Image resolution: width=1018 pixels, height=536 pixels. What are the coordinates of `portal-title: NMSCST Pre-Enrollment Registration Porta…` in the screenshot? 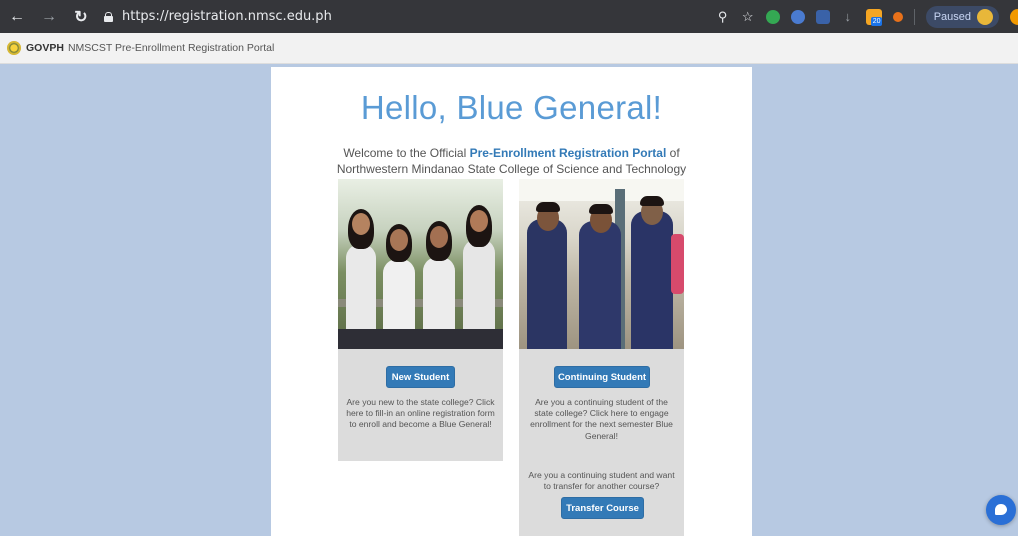 It's located at (171, 48).